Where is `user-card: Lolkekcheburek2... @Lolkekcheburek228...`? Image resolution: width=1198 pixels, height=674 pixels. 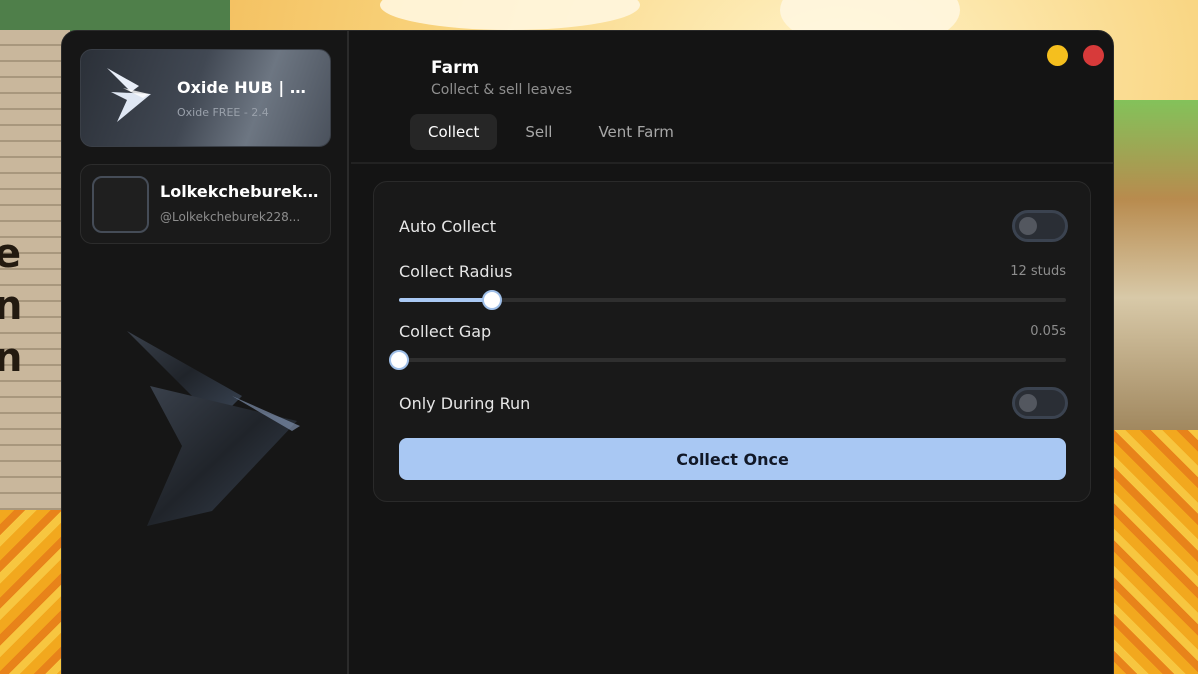
user-card: Lolkekcheburek2... @Lolkekcheburek228... is located at coordinates (205, 204).